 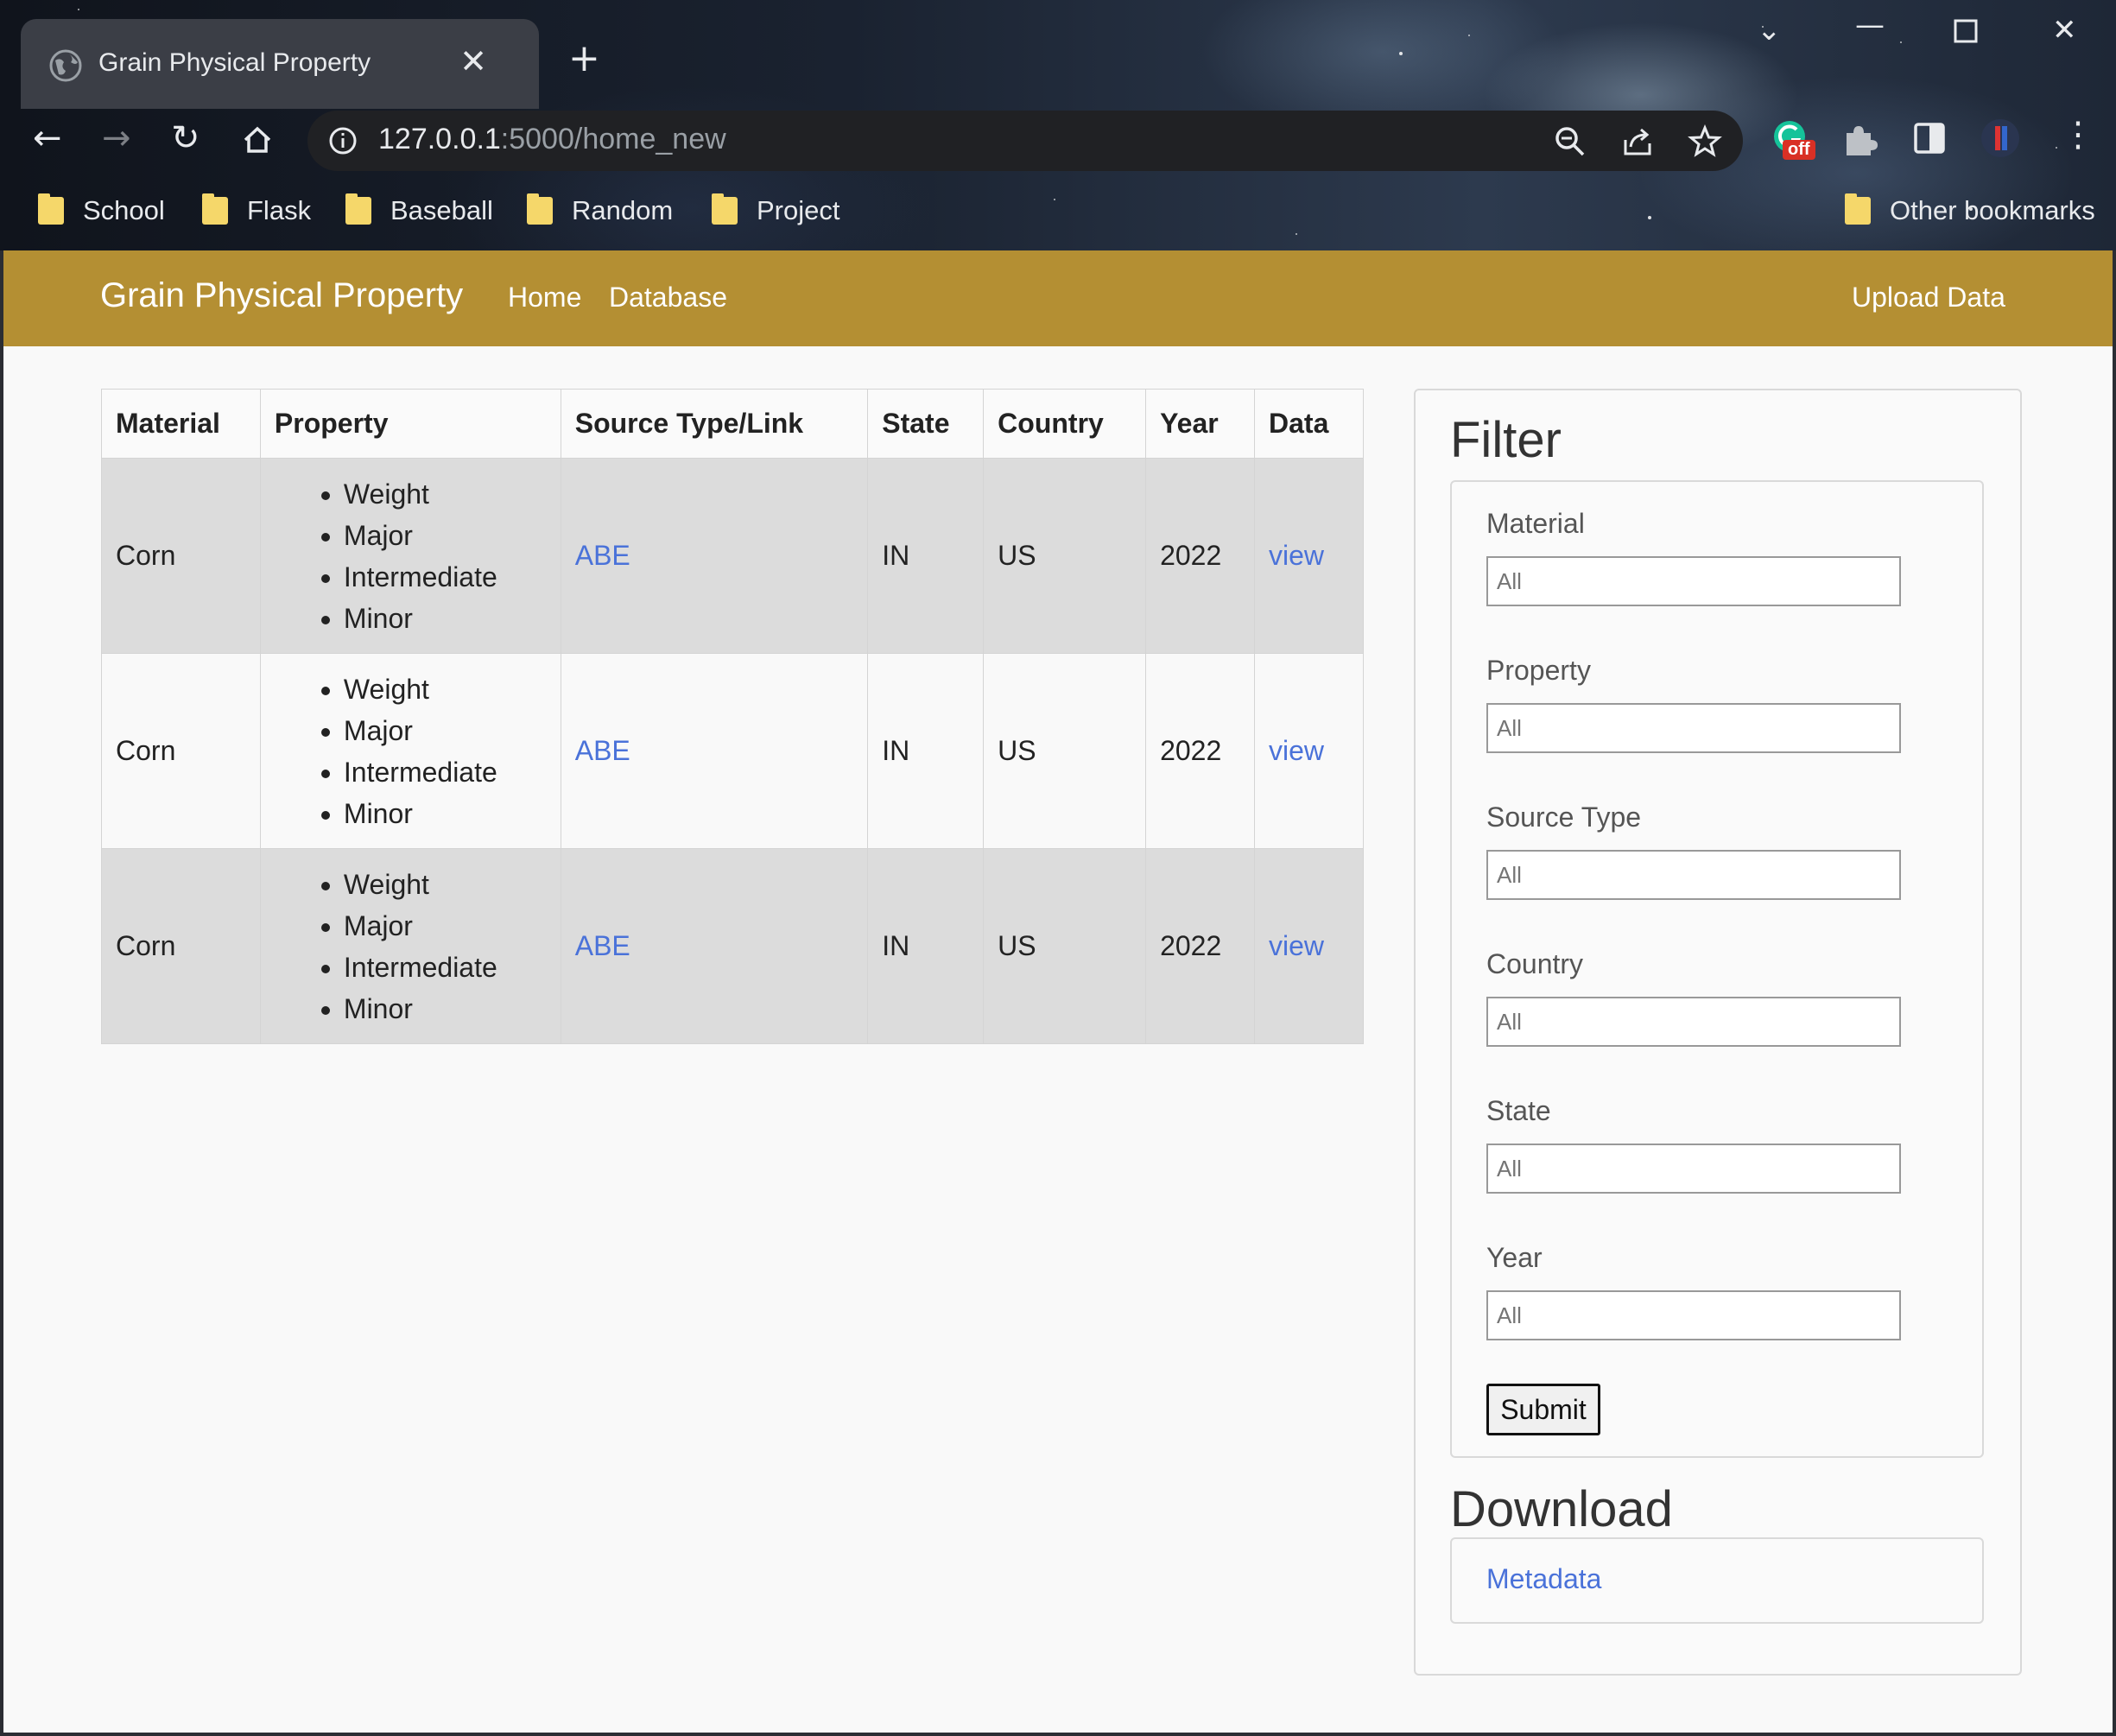 What do you see at coordinates (1065, 751) in the screenshot?
I see `cell-country: US` at bounding box center [1065, 751].